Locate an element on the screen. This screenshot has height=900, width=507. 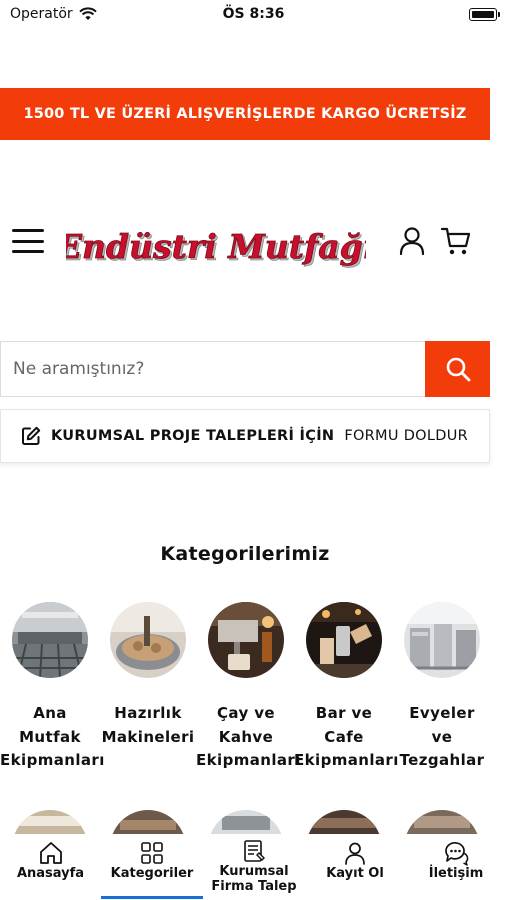
category-bar-cafe: Bar ve Cafe Ekipmanları is located at coordinates (346, 687).